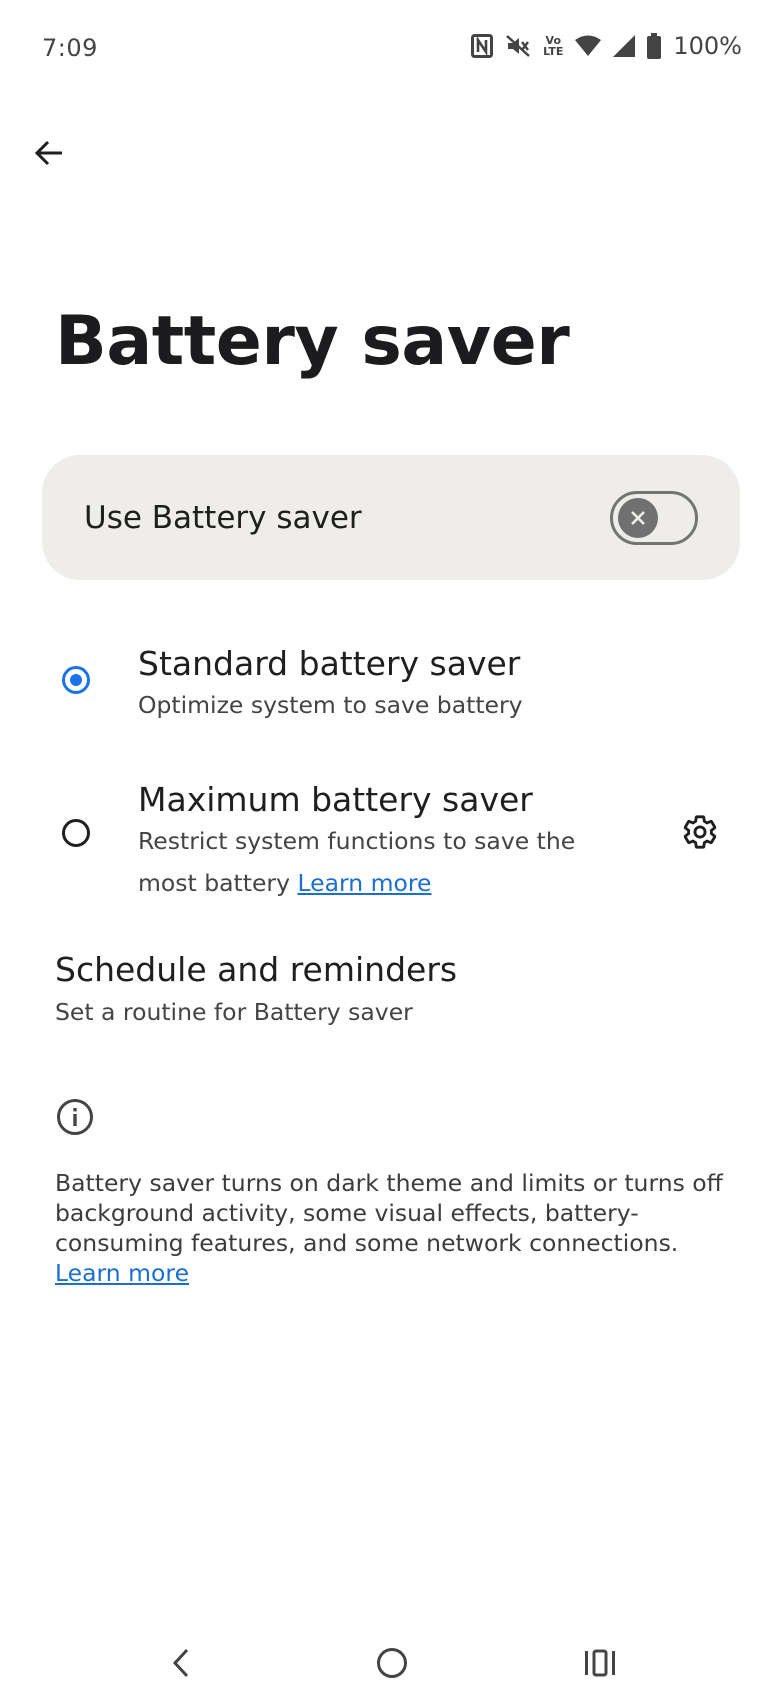 Image resolution: width=782 pixels, height=1704 pixels. I want to click on nav-recents-icon, so click(600, 1663).